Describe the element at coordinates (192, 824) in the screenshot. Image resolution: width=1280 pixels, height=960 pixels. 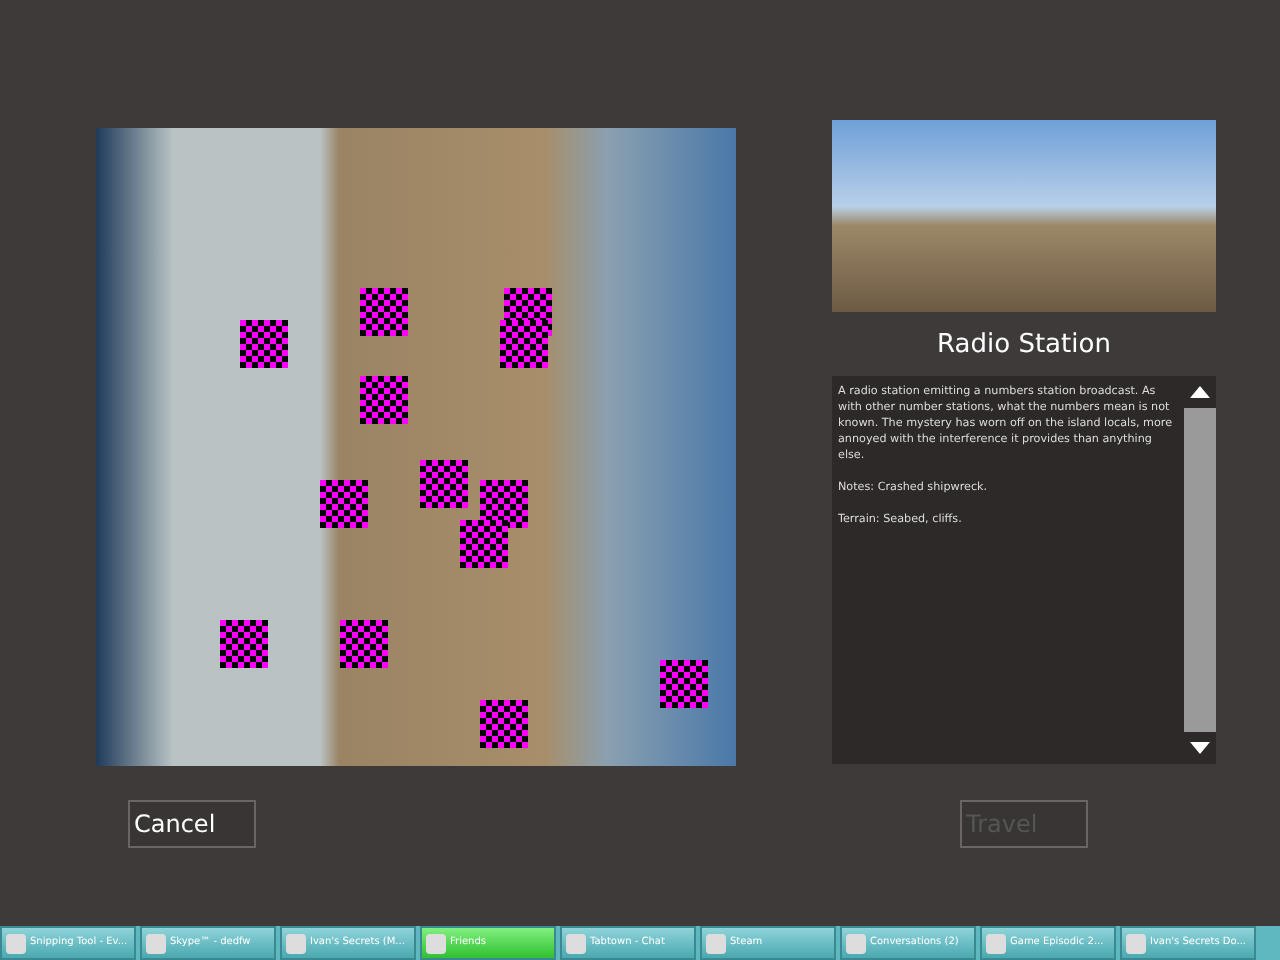
I see `cancel-button: Cancel` at that location.